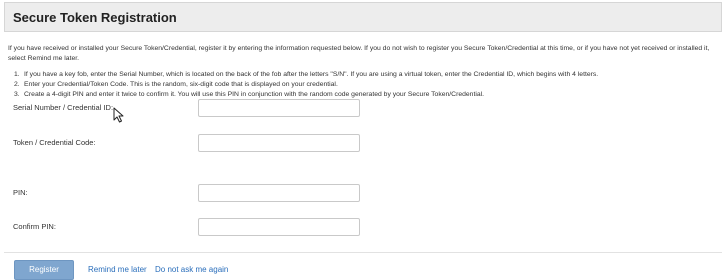 The height and width of the screenshot is (280, 725). Describe the element at coordinates (279, 227) in the screenshot. I see `confirm-pin-input` at that location.